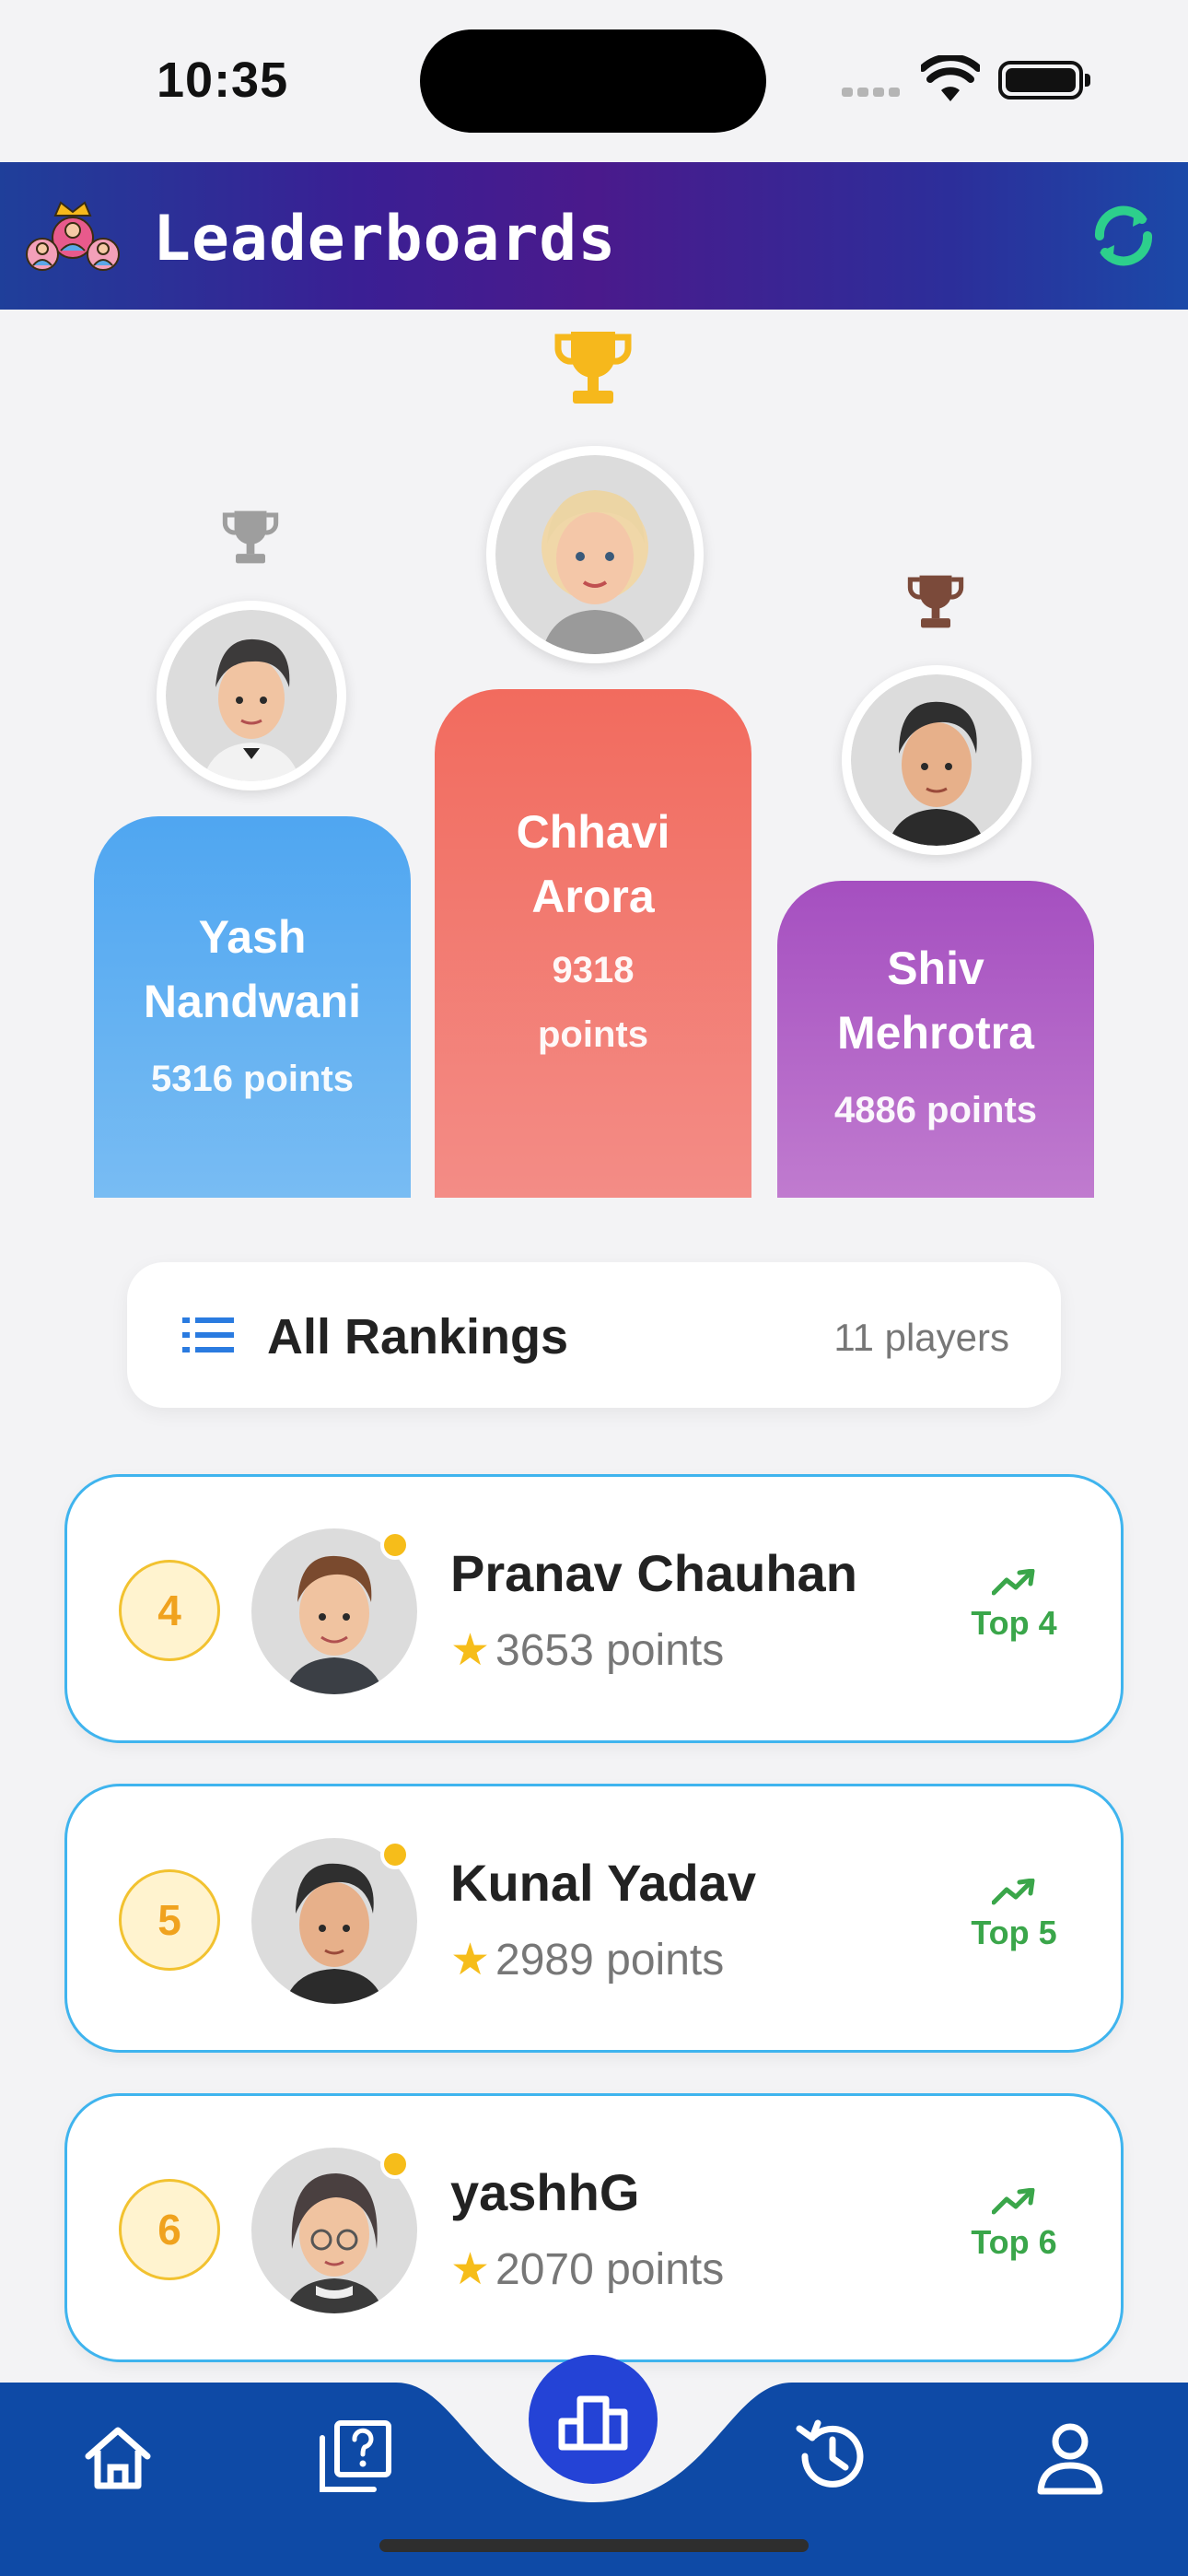 The height and width of the screenshot is (2576, 1188). What do you see at coordinates (594, 2227) in the screenshot?
I see `ranking-card: 6 yashhG ★ 2070 points Top 6` at bounding box center [594, 2227].